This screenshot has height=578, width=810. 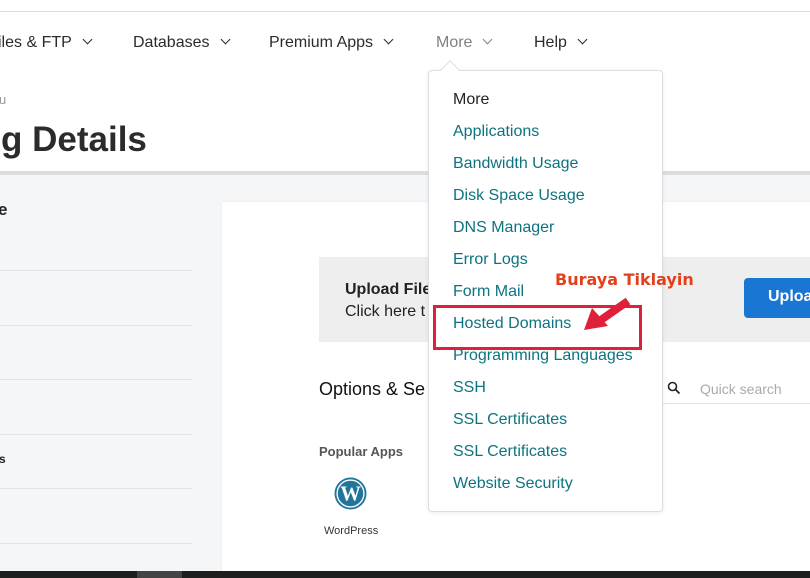 What do you see at coordinates (513, 484) in the screenshot?
I see `menu-item-website-security: Website Security` at bounding box center [513, 484].